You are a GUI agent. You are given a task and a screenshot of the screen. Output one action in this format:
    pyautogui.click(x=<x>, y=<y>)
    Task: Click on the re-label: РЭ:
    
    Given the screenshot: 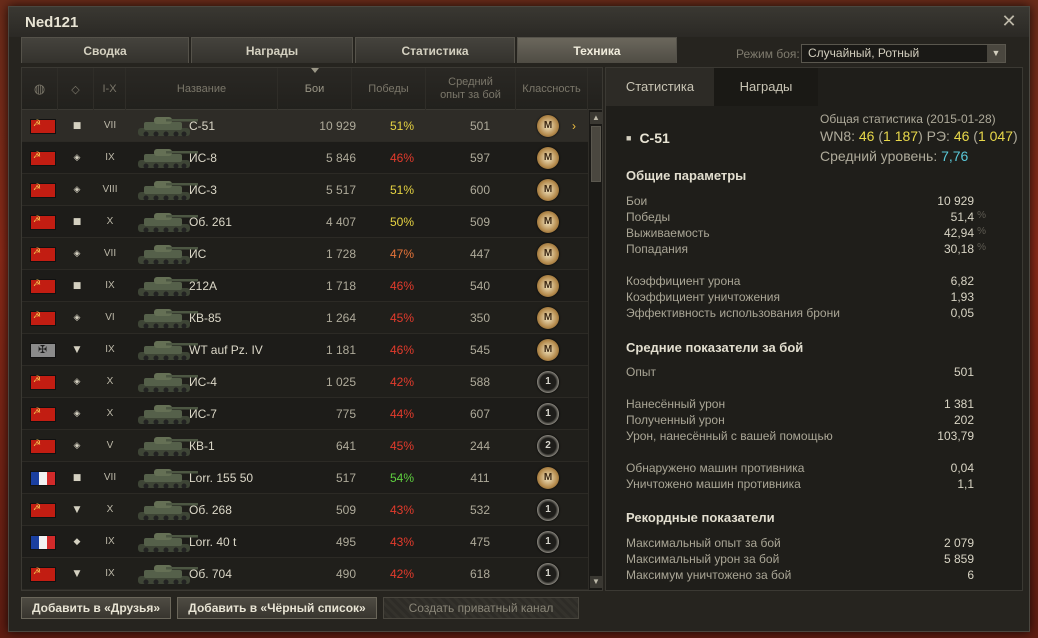 What is the action you would take?
    pyautogui.click(x=938, y=136)
    